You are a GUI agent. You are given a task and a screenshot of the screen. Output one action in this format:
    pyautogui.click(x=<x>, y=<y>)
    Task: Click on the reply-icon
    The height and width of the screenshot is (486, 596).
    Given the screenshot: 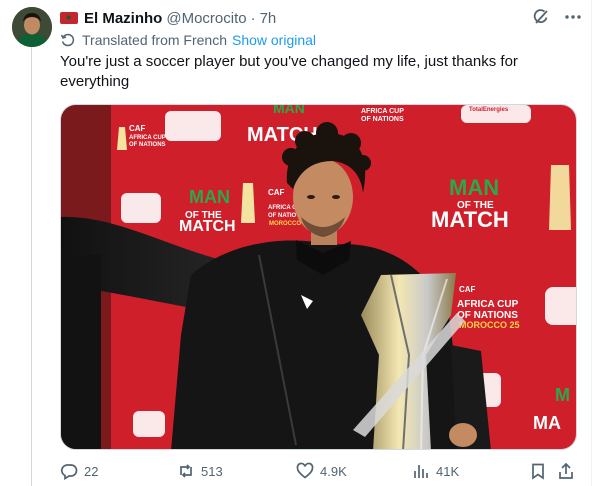 What is the action you would take?
    pyautogui.click(x=69, y=472)
    